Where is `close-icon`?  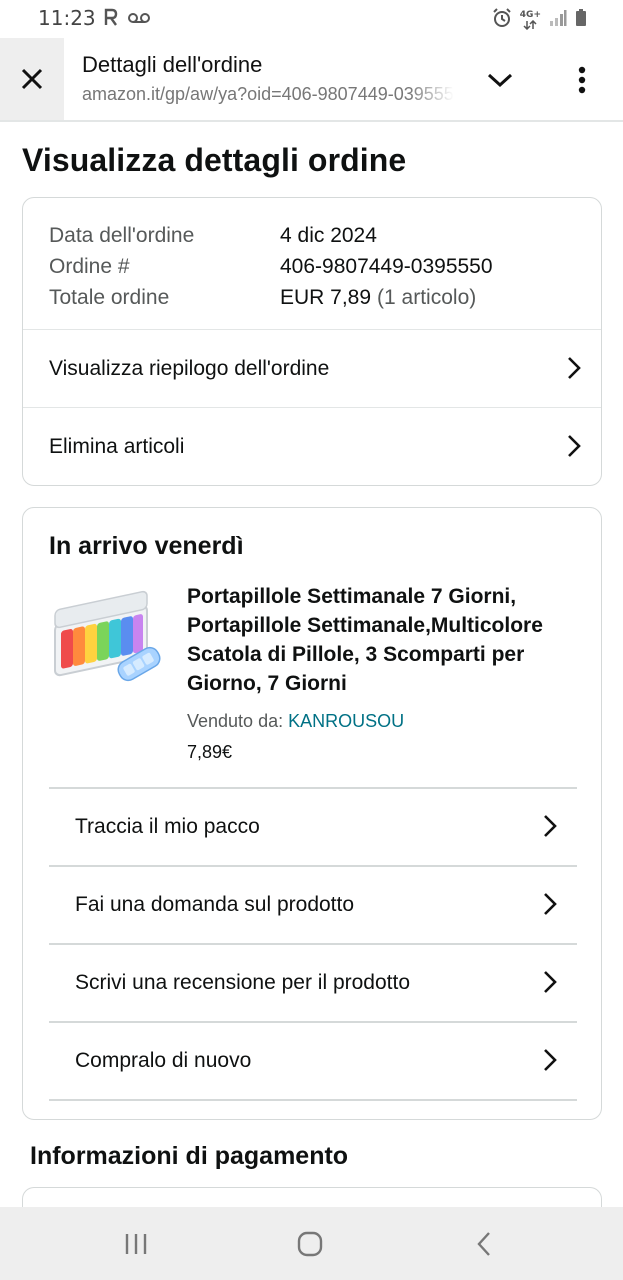 close-icon is located at coordinates (32, 79).